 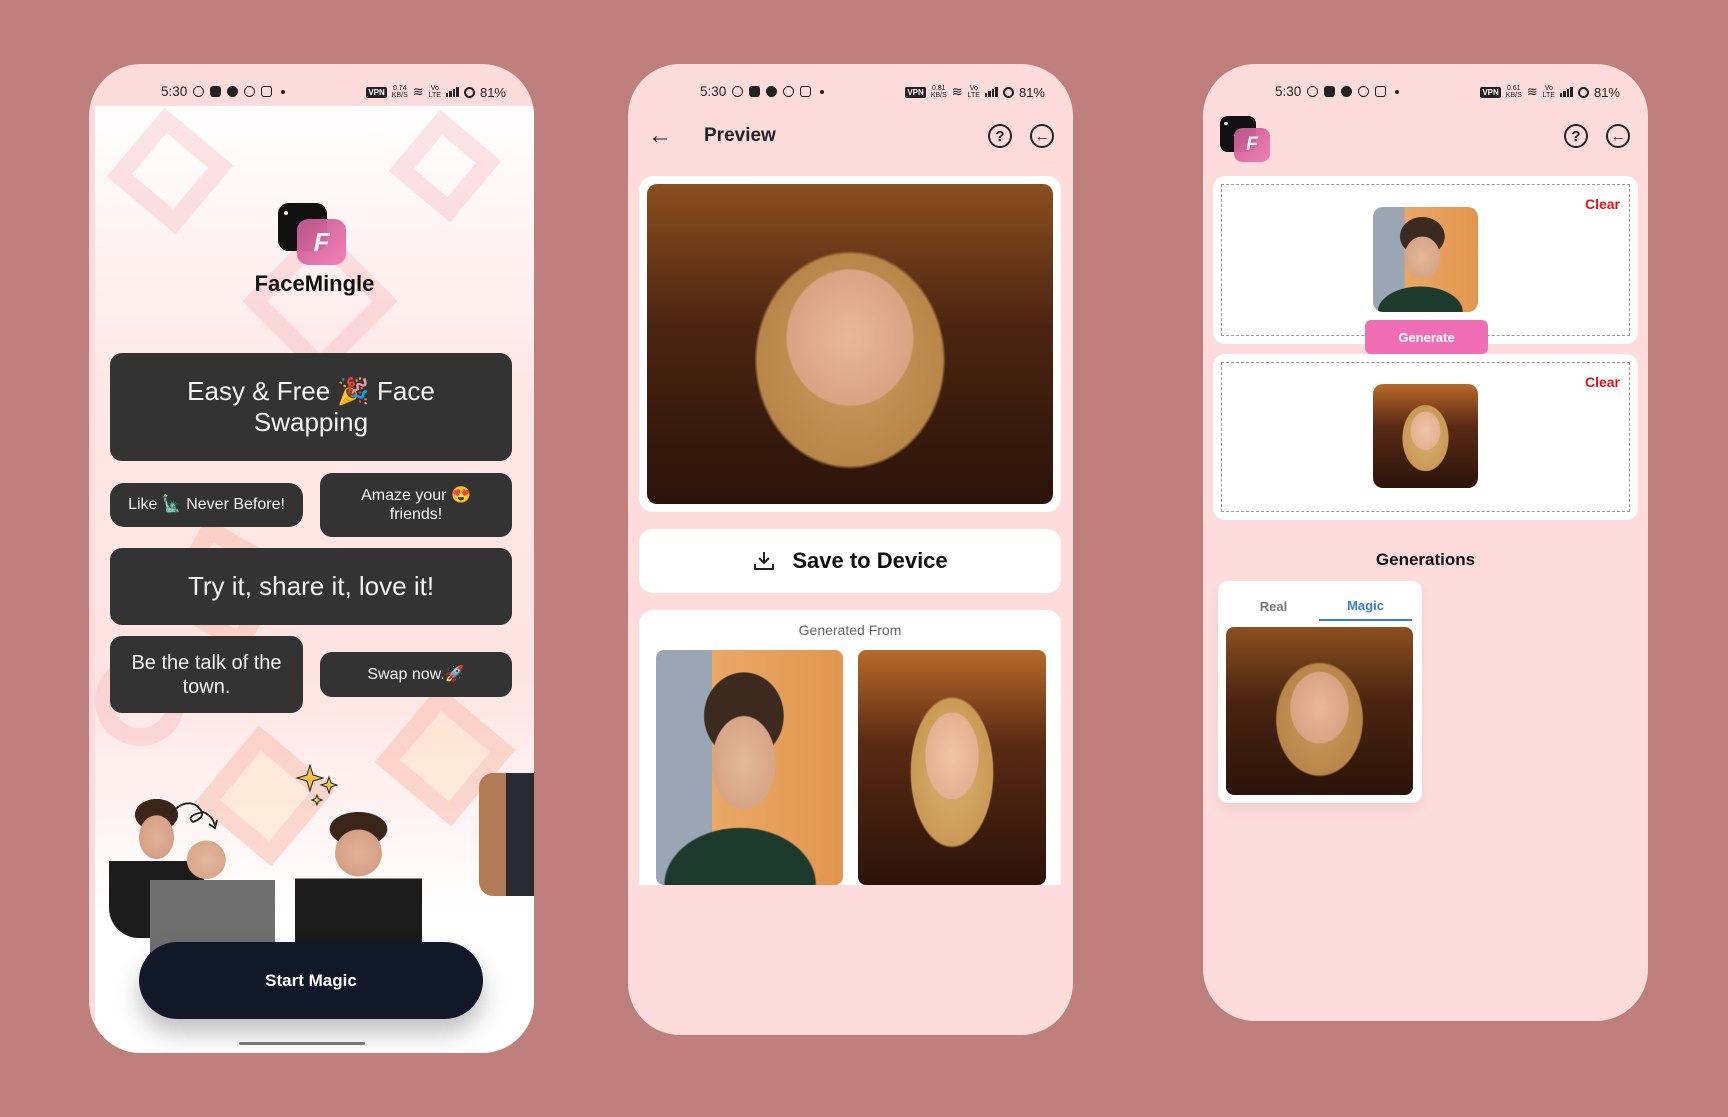 I want to click on tagline-bubble: Like 🗽 Never Before!, so click(x=206, y=505).